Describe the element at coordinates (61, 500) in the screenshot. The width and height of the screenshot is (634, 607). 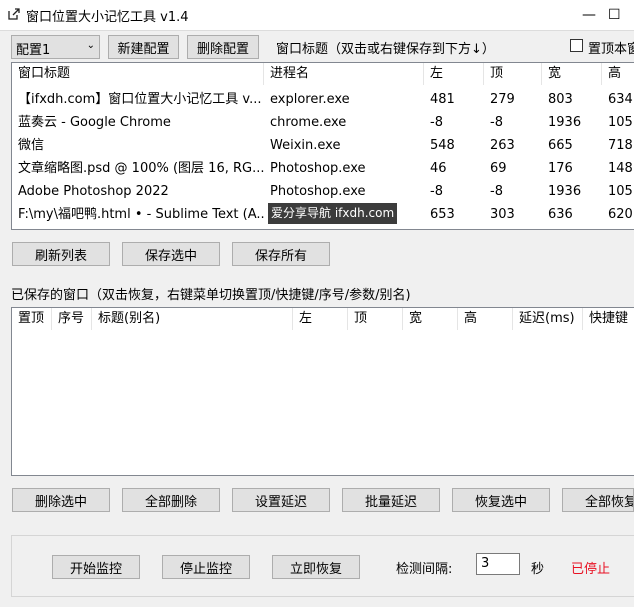
I see `delete-selected-button: 删除选中` at that location.